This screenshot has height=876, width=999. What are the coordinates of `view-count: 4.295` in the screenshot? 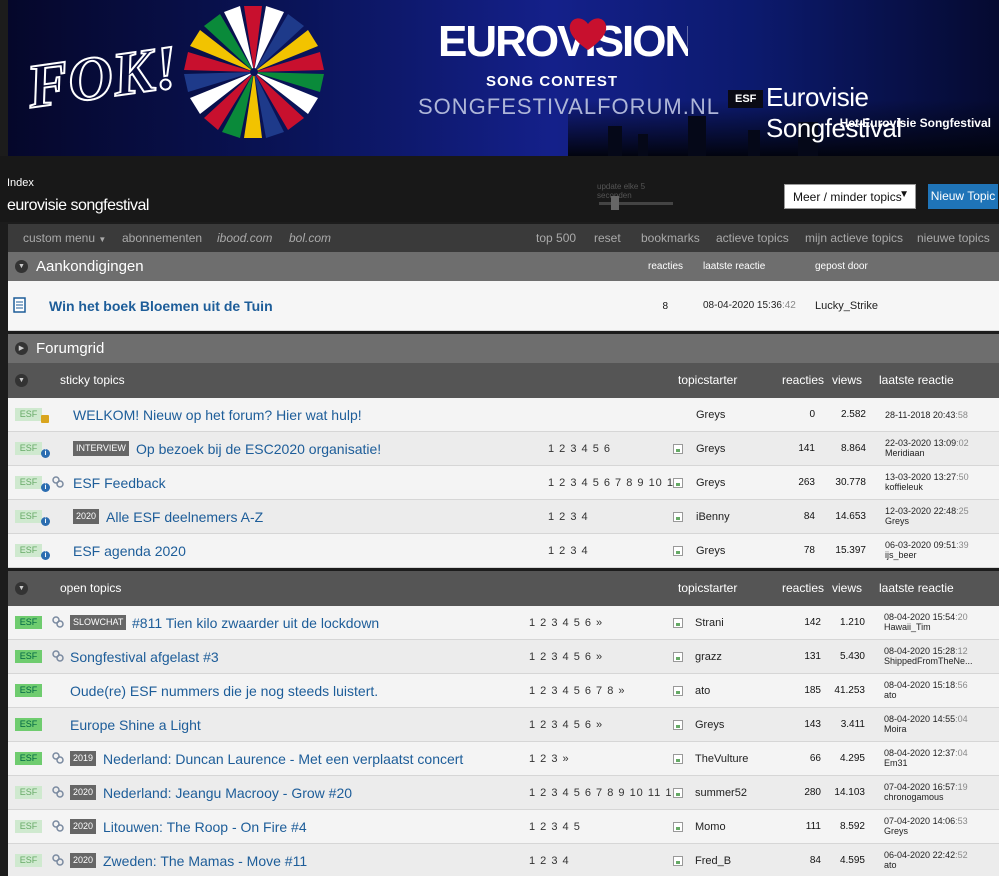 It's located at (852, 758).